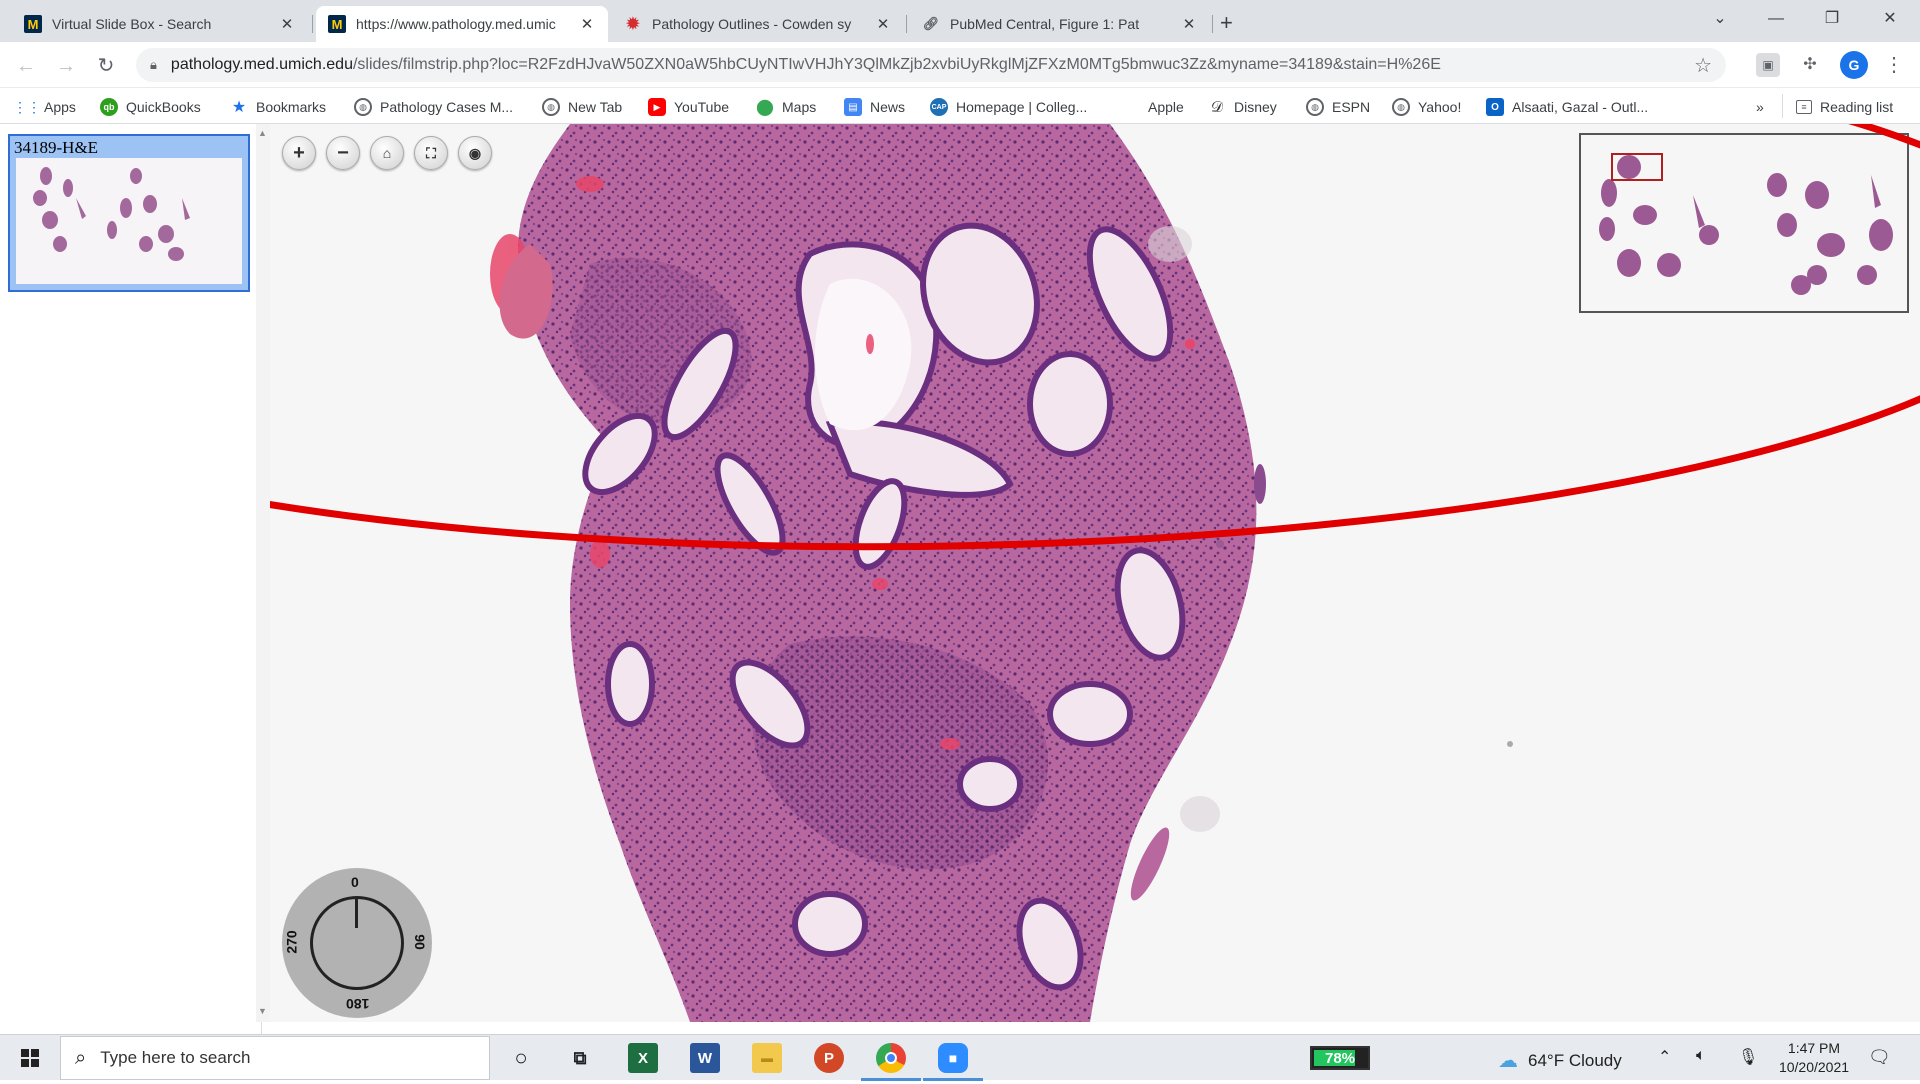 The image size is (1920, 1084). Describe the element at coordinates (582, 107) in the screenshot. I see `bookmark-new-tab: ◍ New Tab` at that location.